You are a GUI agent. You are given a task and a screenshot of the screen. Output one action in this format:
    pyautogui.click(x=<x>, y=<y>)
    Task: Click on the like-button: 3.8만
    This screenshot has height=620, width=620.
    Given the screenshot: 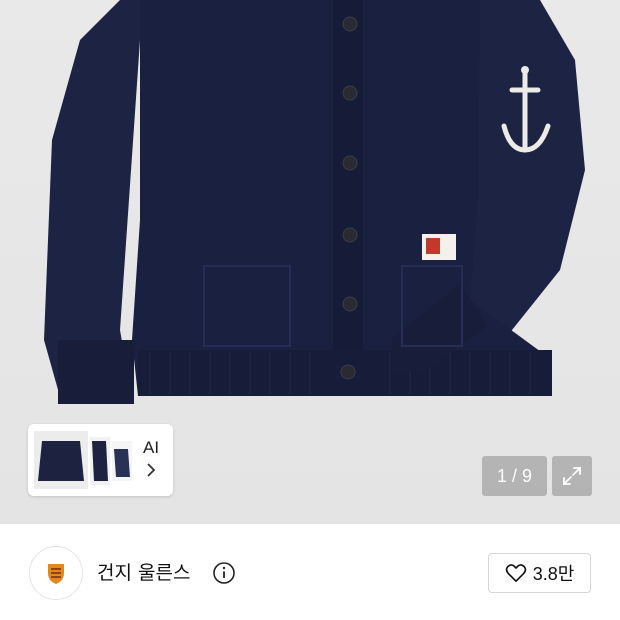 What is the action you would take?
    pyautogui.click(x=539, y=573)
    